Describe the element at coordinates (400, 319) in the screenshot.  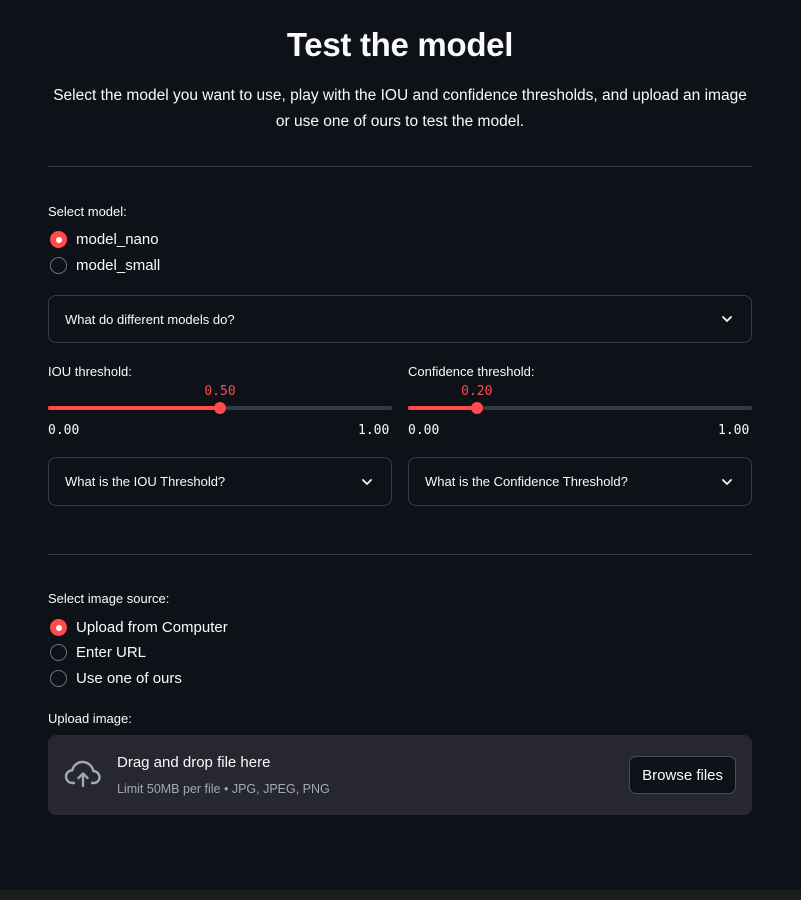
I see `models-expander: What do different models do?` at that location.